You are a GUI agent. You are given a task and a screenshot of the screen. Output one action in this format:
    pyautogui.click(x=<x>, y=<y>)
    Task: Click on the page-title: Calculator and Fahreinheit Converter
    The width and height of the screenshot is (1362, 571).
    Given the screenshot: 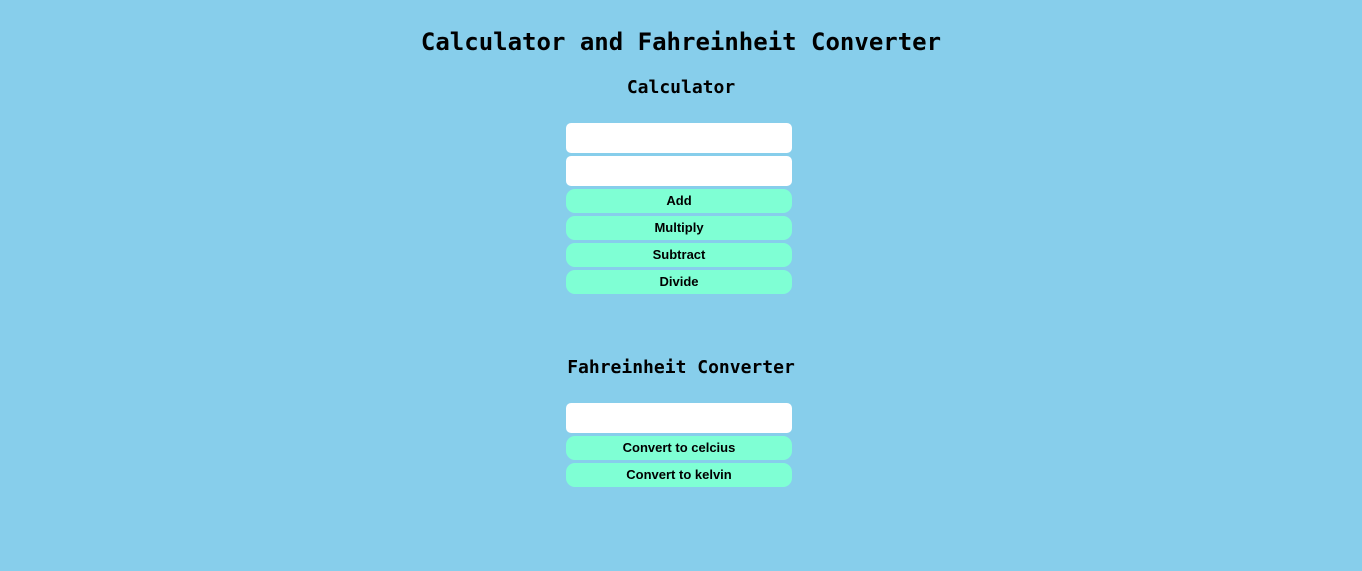 What is the action you would take?
    pyautogui.click(x=681, y=42)
    